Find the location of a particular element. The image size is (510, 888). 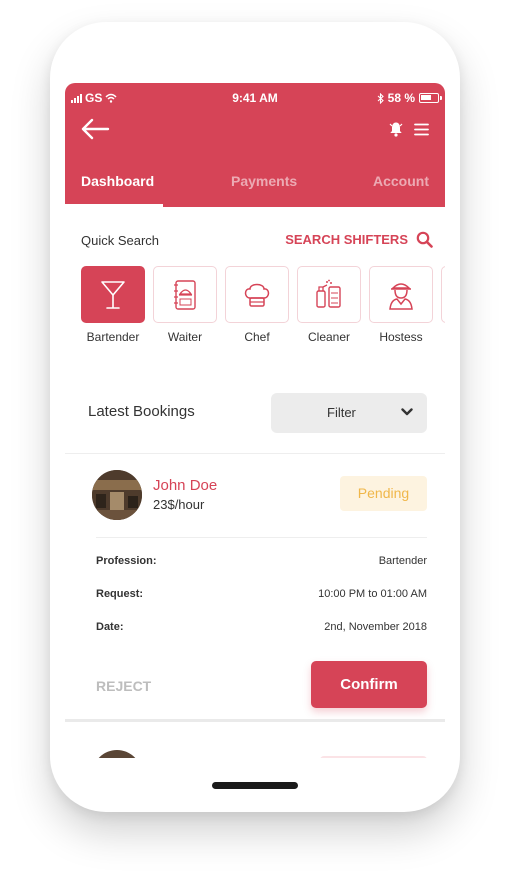

search-shifters-link: SEARCH SHIFTERS is located at coordinates (359, 239).